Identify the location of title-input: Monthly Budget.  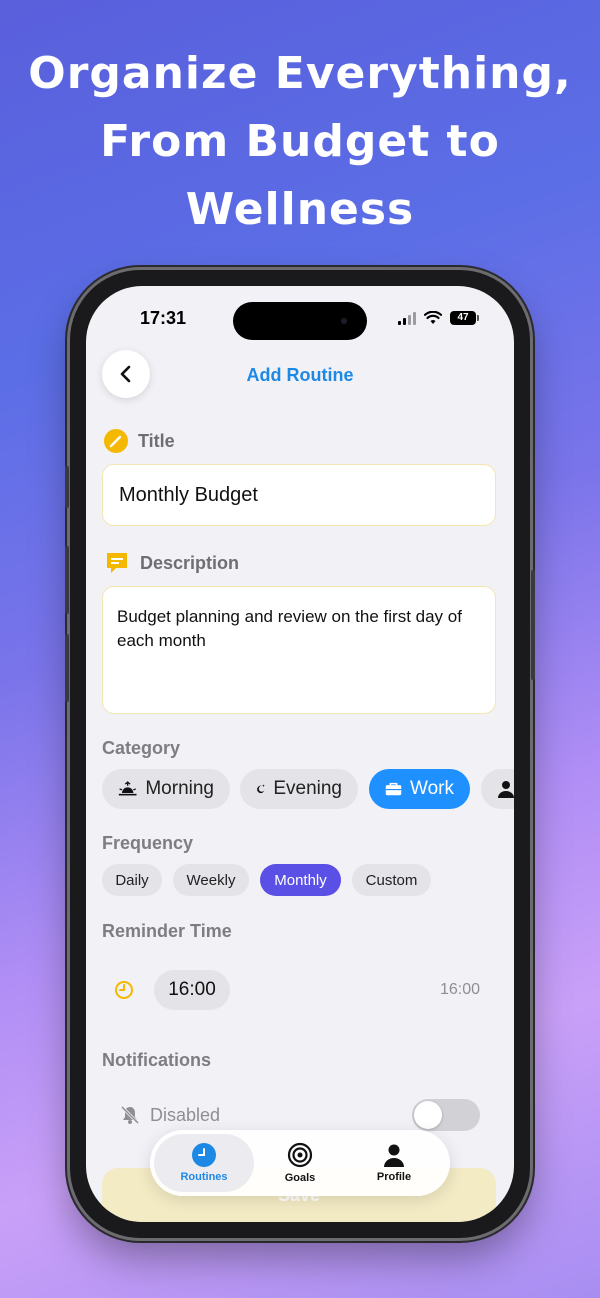
(299, 495).